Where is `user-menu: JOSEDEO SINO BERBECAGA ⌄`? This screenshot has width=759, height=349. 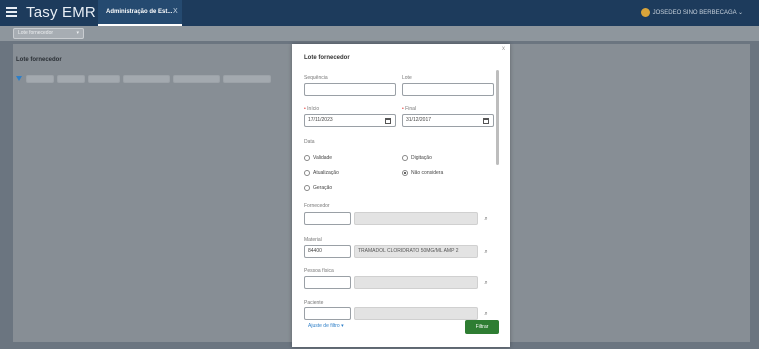 user-menu: JOSEDEO SINO BERBECAGA ⌄ is located at coordinates (691, 12).